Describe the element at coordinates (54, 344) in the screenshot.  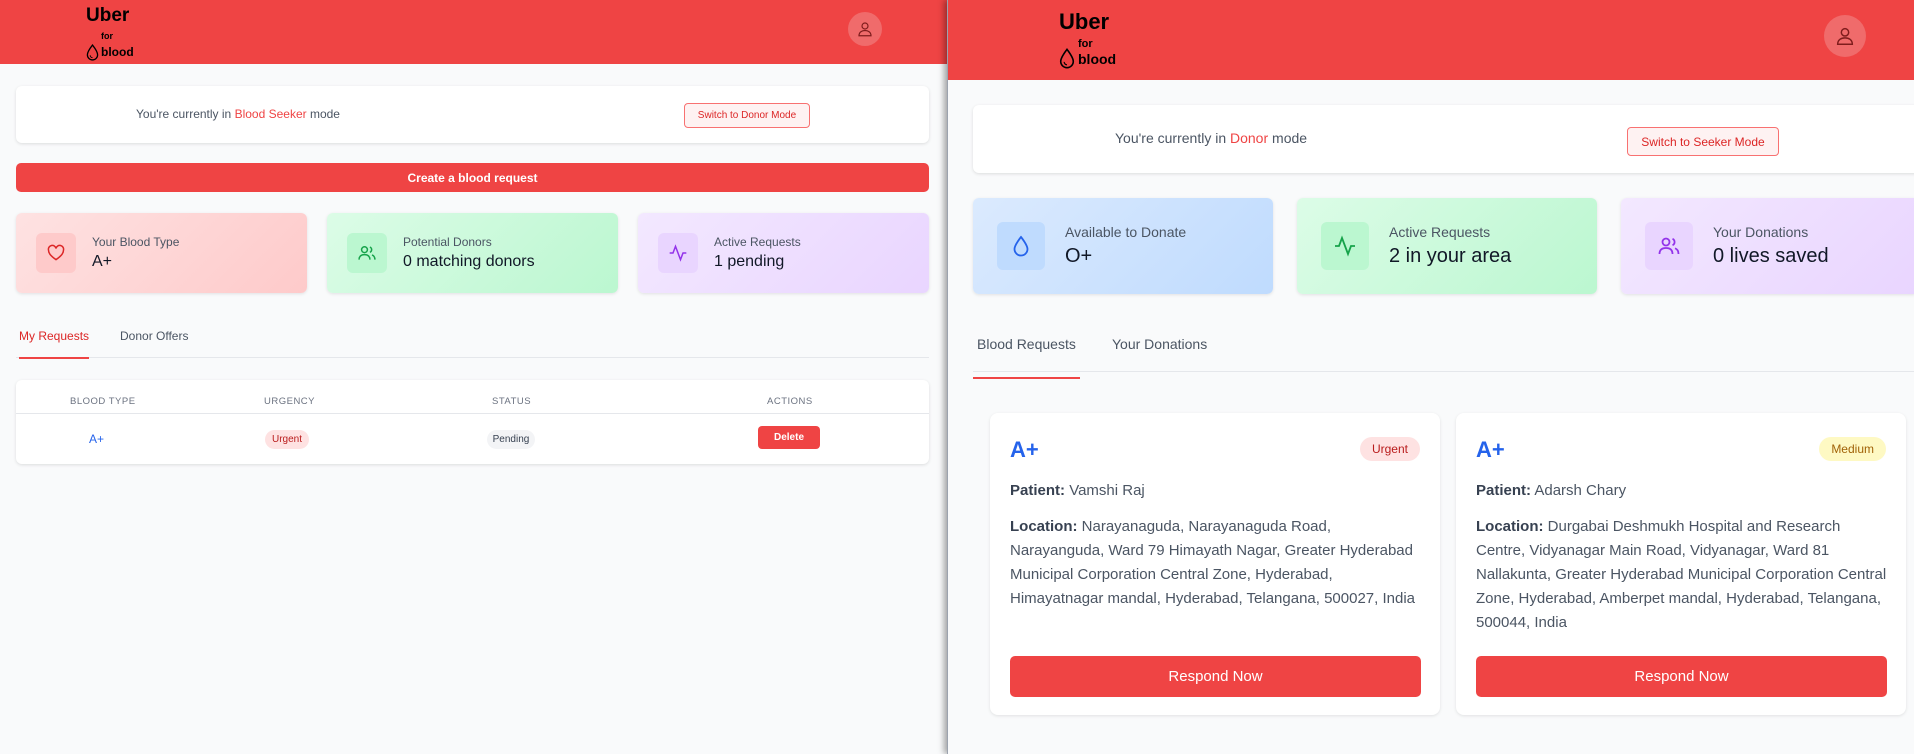
I see `tab-my-requests: My Requests` at that location.